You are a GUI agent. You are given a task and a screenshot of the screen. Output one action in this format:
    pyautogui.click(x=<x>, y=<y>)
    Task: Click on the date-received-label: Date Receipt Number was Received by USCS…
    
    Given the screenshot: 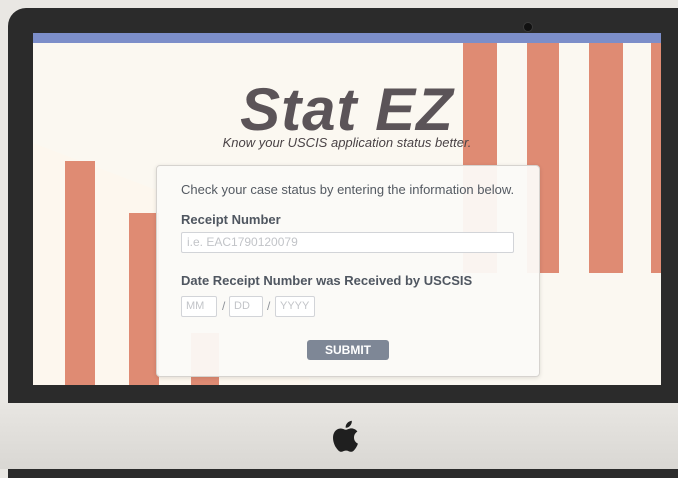 What is the action you would take?
    pyautogui.click(x=327, y=280)
    